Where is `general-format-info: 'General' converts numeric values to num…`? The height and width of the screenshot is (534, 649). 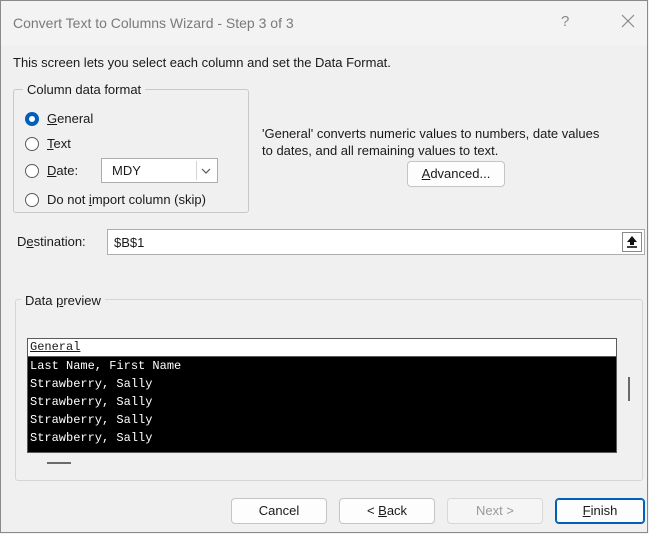 general-format-info: 'General' converts numeric values to num… is located at coordinates (454, 142).